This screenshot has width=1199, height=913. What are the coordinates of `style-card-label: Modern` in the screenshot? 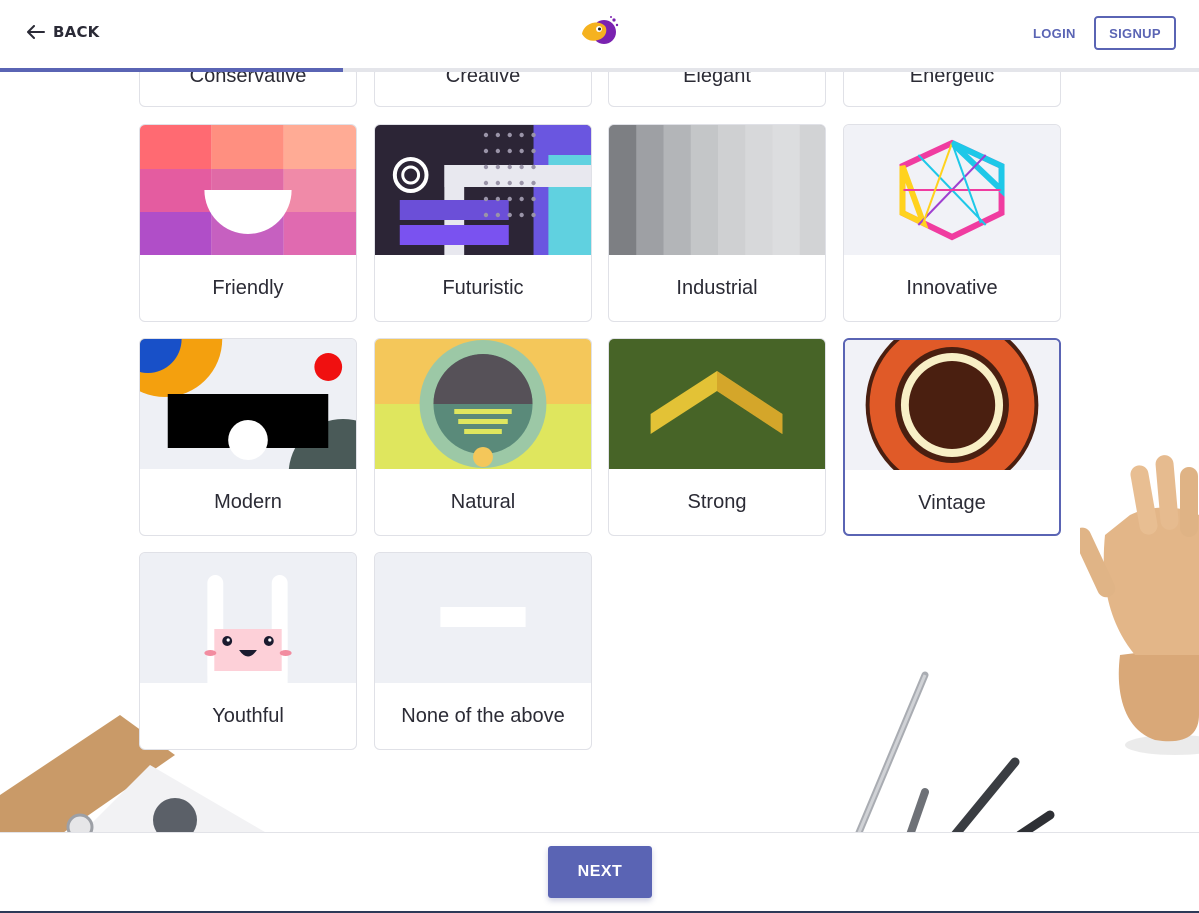 It's located at (248, 501).